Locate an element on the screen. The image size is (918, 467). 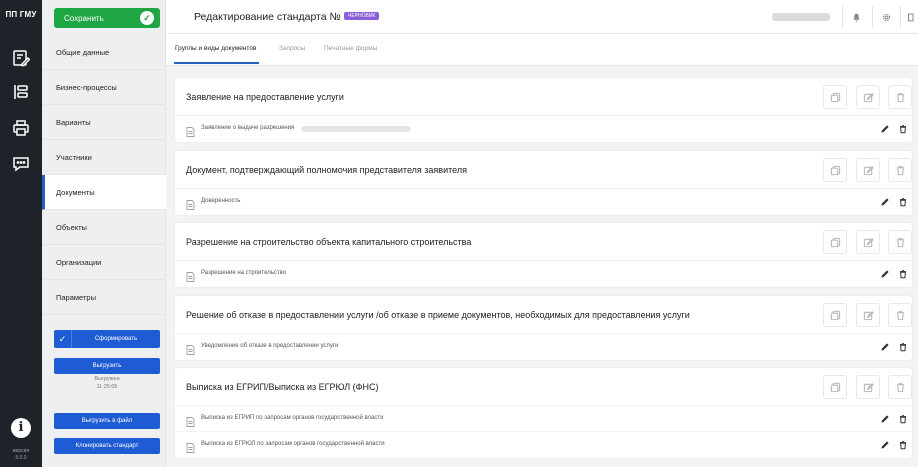
nav-item-variants: Варианты is located at coordinates (104, 122).